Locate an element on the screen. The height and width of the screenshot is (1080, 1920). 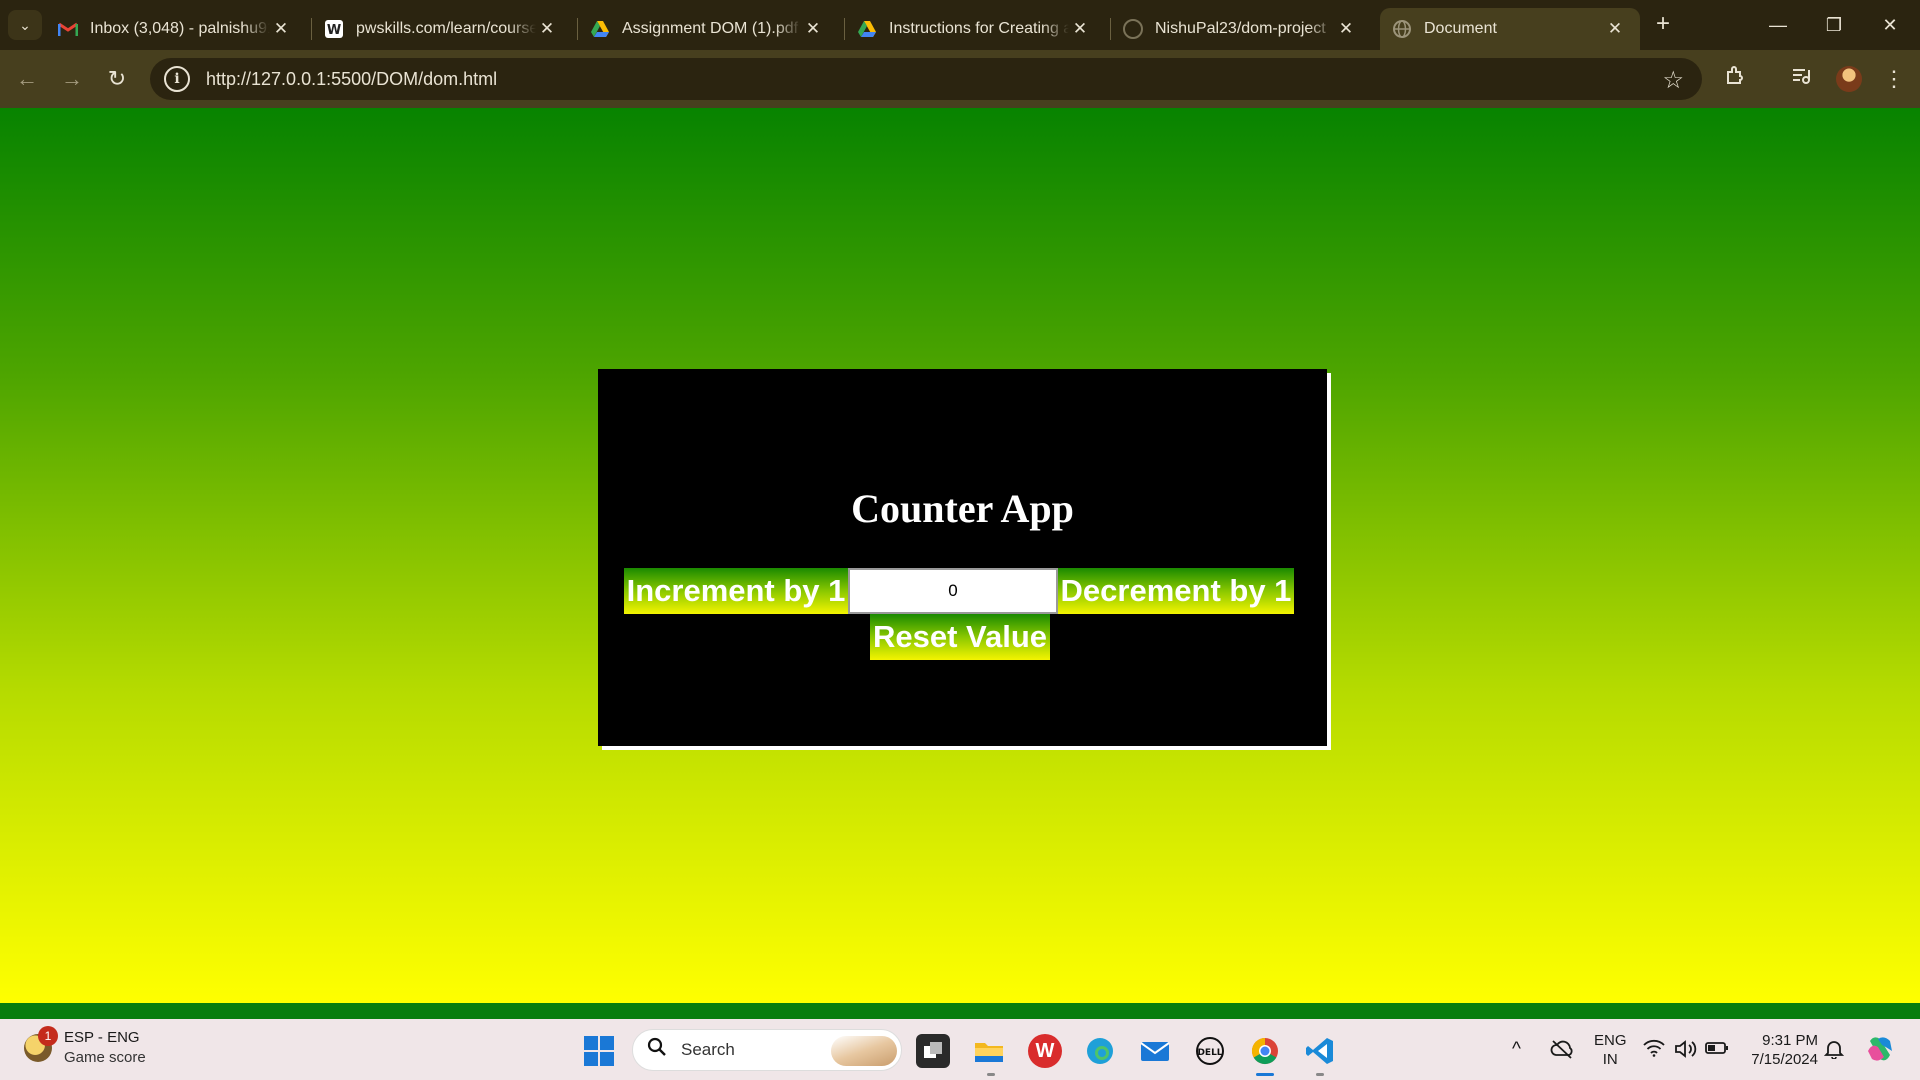
menu-kebab-icon: ⋮ is located at coordinates (1894, 79).